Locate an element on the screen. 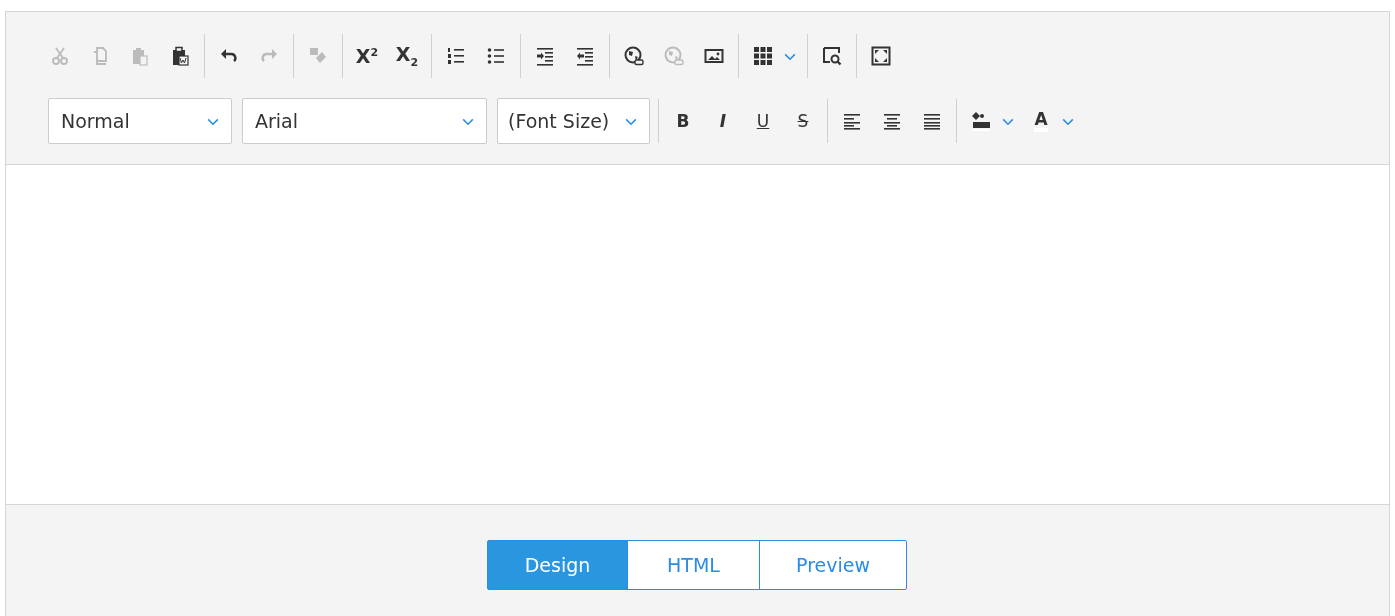 The height and width of the screenshot is (616, 1395). fullscreen-icon is located at coordinates (881, 56).